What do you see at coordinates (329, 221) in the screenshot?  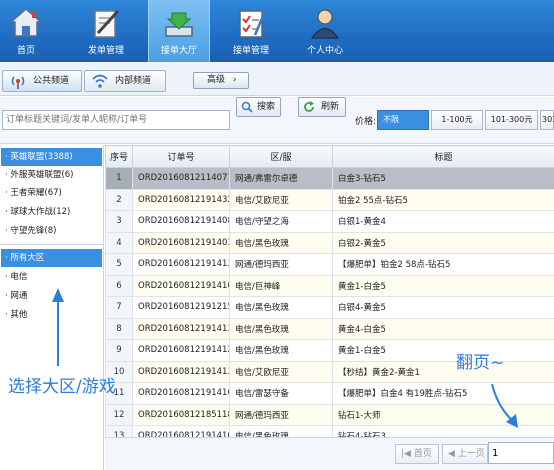 I see `table-row: 3 ORD20160812191408 电信/守望之海 白银1-黄金4` at bounding box center [329, 221].